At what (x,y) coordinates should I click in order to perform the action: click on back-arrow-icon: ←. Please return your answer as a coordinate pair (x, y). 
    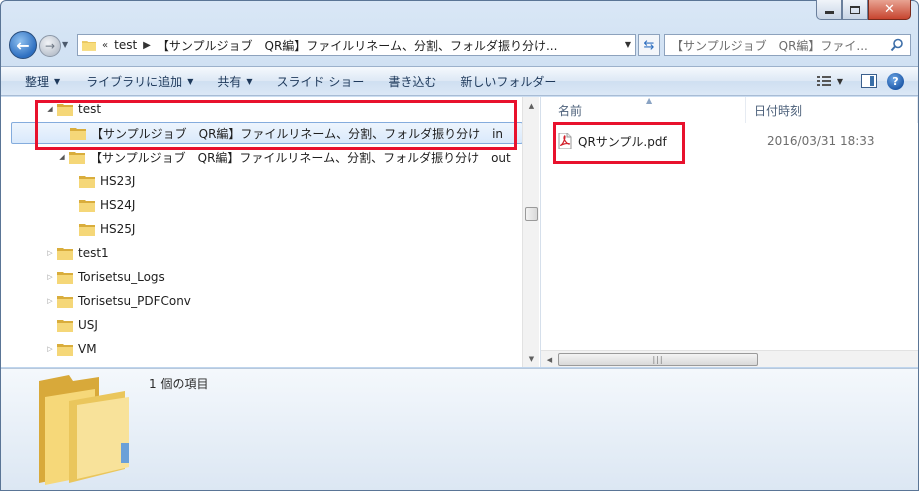
    Looking at the image, I should click on (23, 45).